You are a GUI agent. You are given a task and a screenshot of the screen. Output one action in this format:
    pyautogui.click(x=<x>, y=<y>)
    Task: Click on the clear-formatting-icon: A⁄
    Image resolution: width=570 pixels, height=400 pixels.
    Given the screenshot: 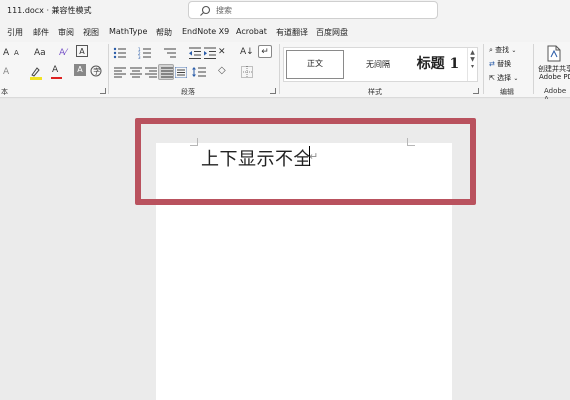 What is the action you would take?
    pyautogui.click(x=63, y=53)
    